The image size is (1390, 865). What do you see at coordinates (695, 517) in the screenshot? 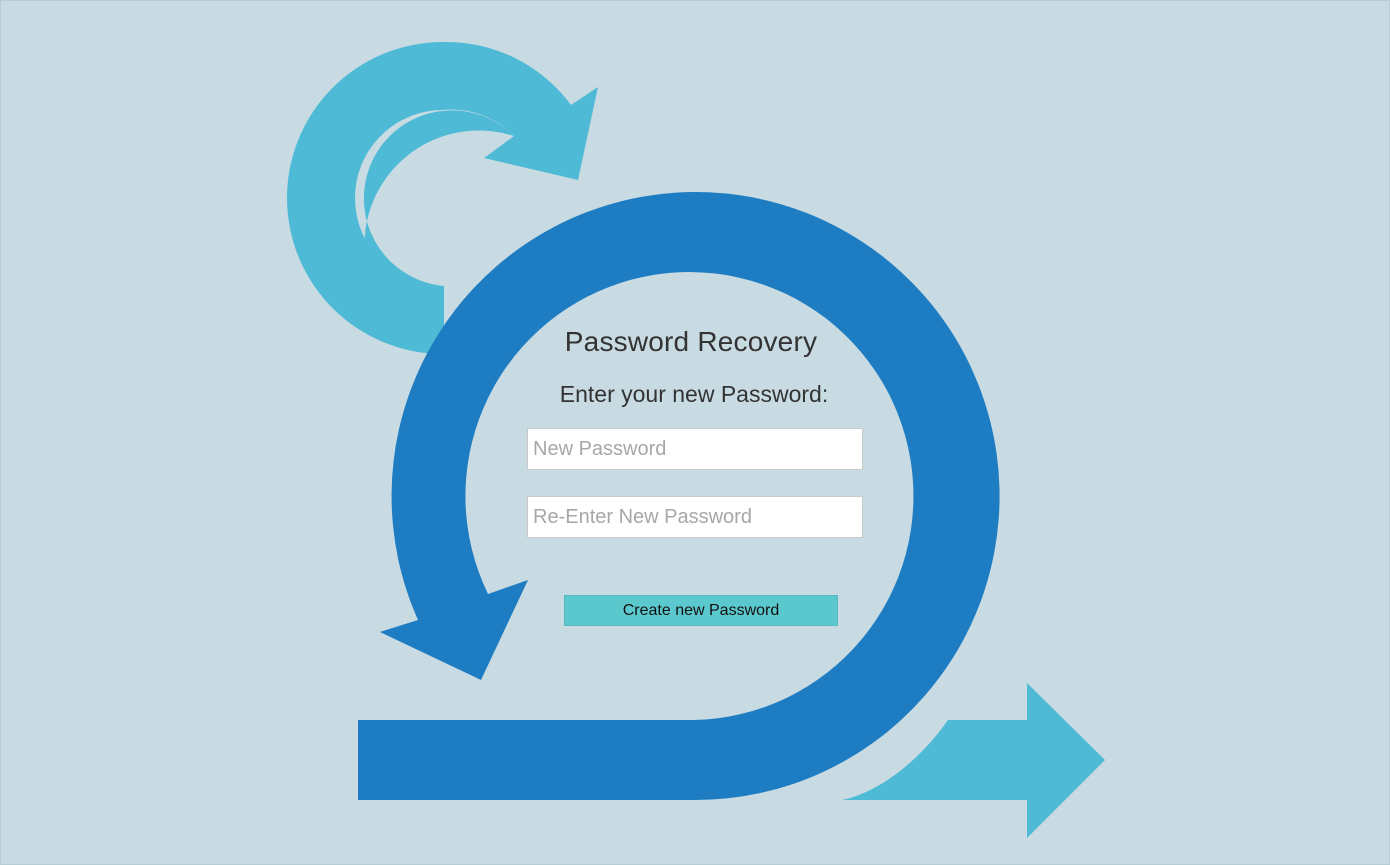
I see `reenter-password-input` at bounding box center [695, 517].